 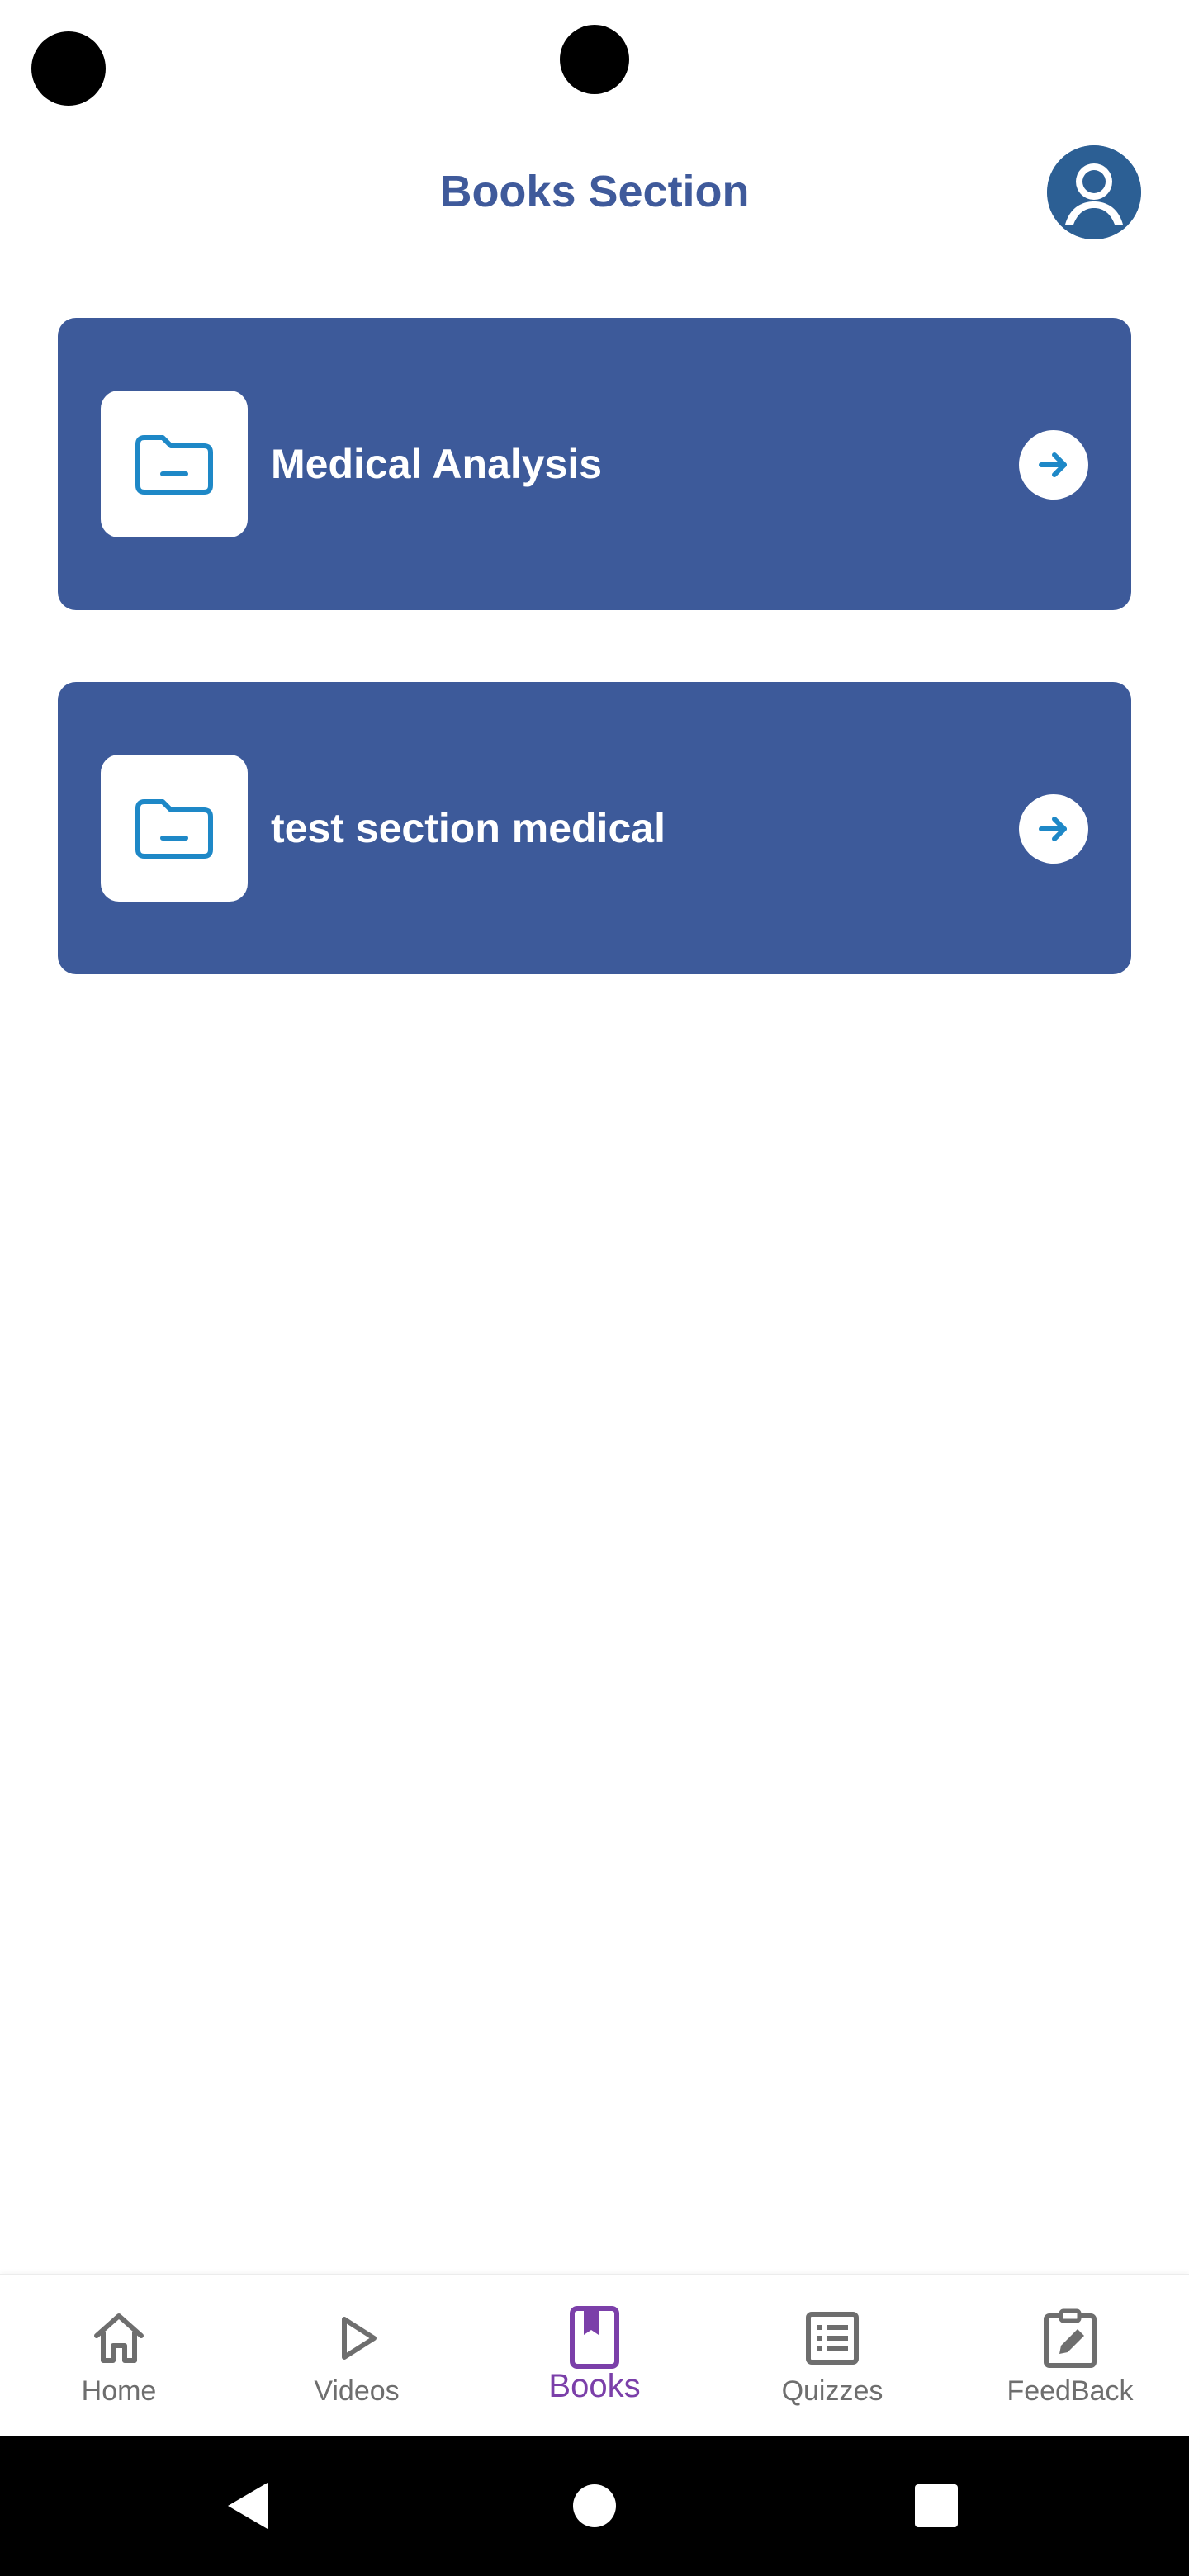 I want to click on section-card-test-section-medical: test section medical, so click(x=594, y=828).